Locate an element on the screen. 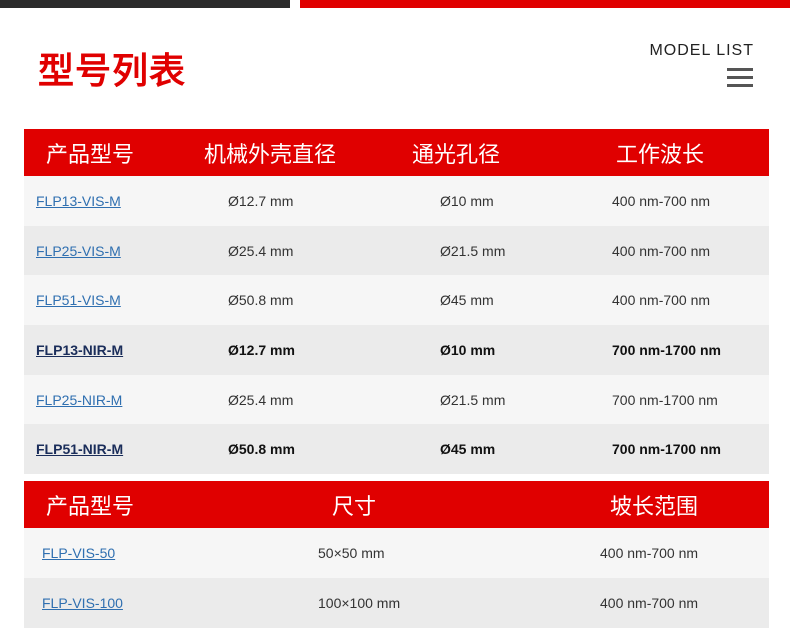  column-header-wavelength-range: 坡长范围 is located at coordinates (666, 504).